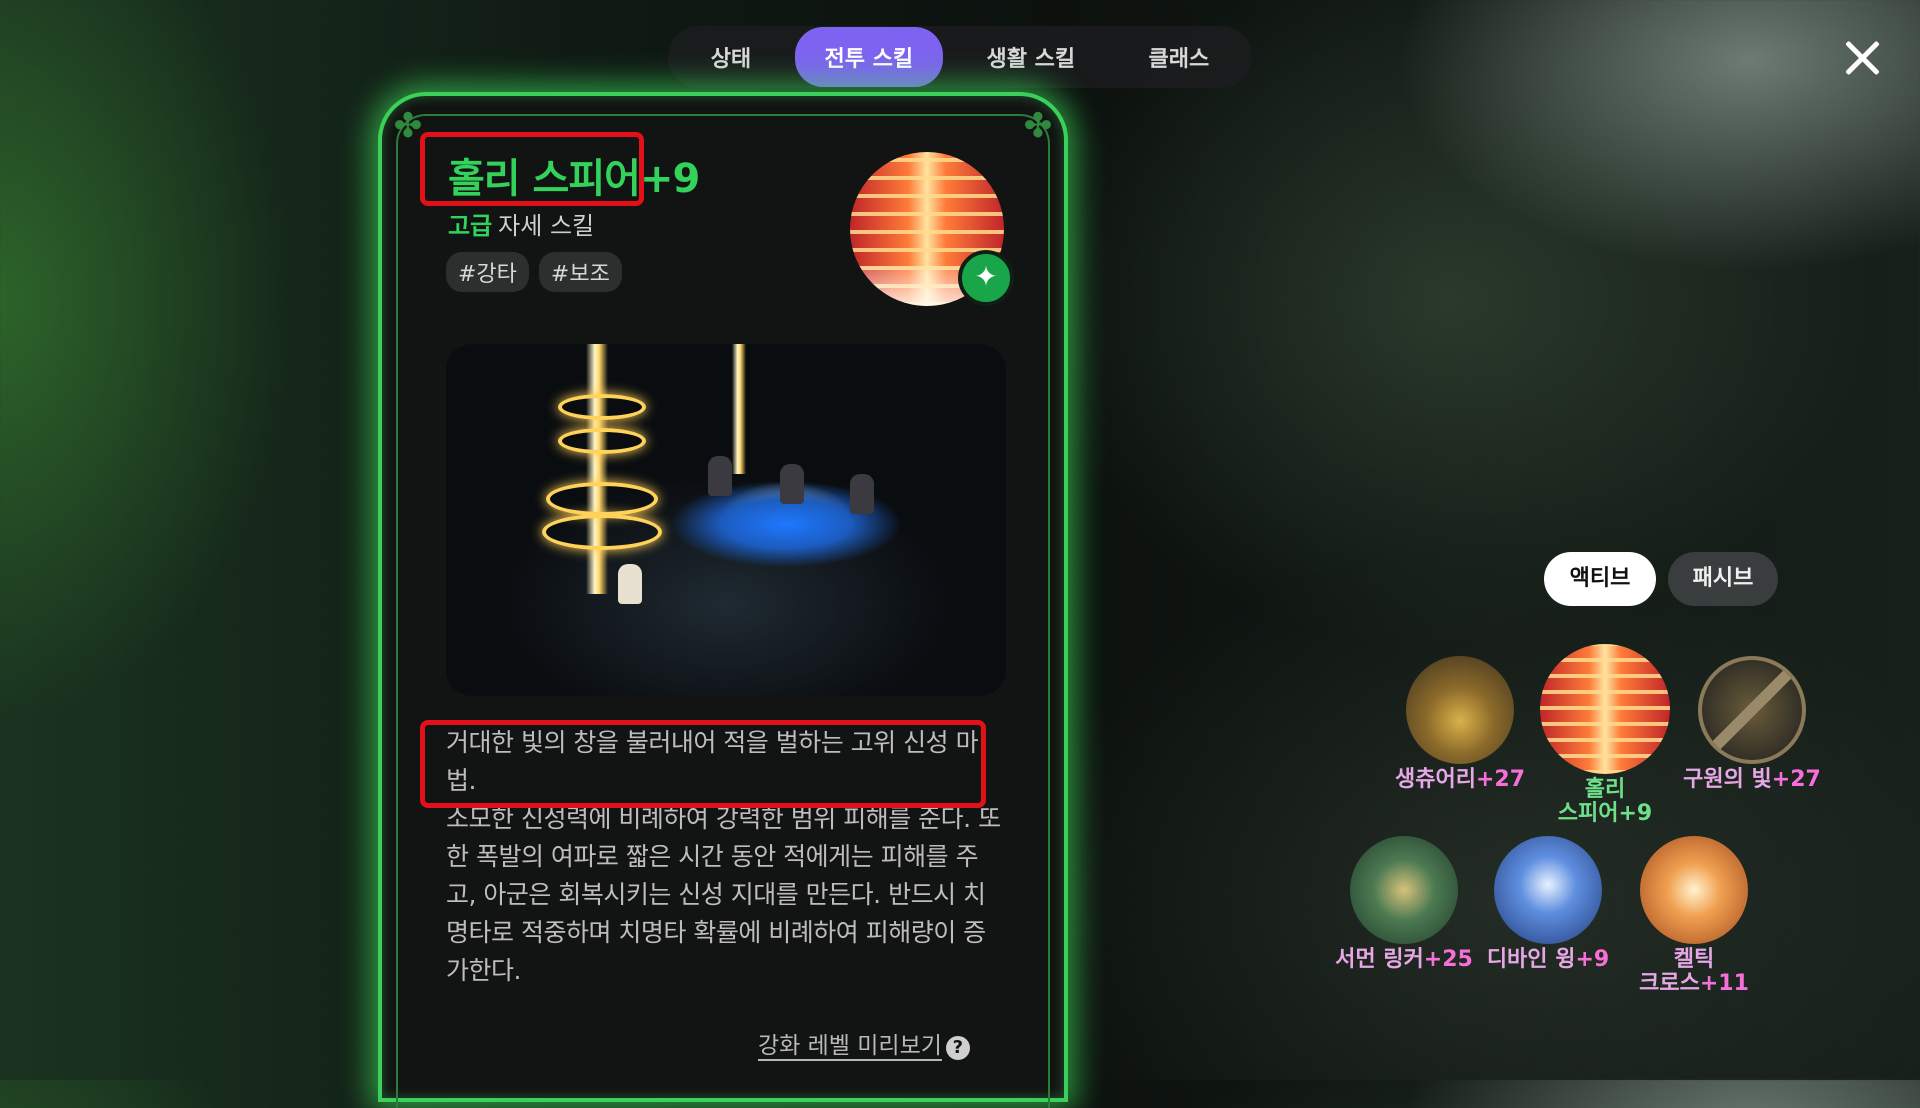 Image resolution: width=1920 pixels, height=1108 pixels. I want to click on skill-slot-celtic-cross: 켈틱 크로스+11, so click(1694, 916).